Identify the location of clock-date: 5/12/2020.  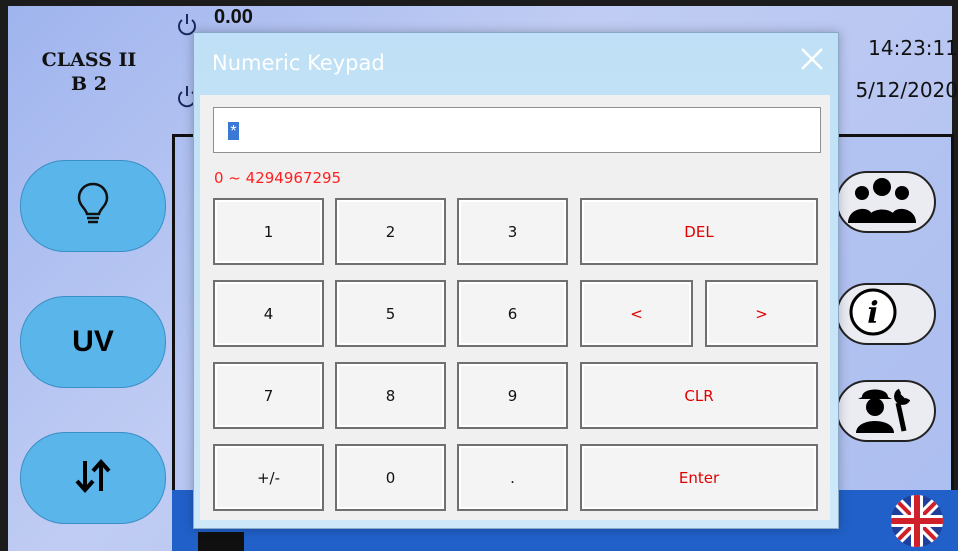
(906, 90).